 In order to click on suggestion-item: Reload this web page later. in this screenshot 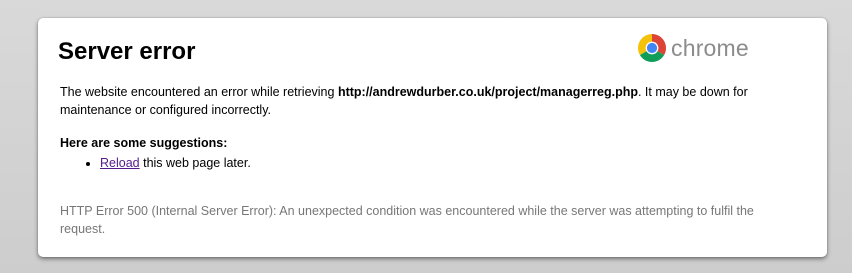, I will do `click(175, 163)`.